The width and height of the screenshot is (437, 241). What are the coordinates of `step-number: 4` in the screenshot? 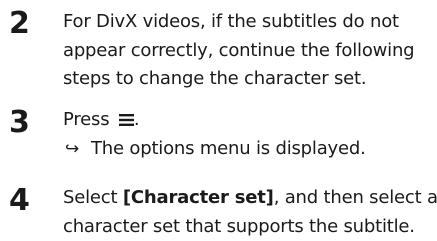 It's located at (19, 201).